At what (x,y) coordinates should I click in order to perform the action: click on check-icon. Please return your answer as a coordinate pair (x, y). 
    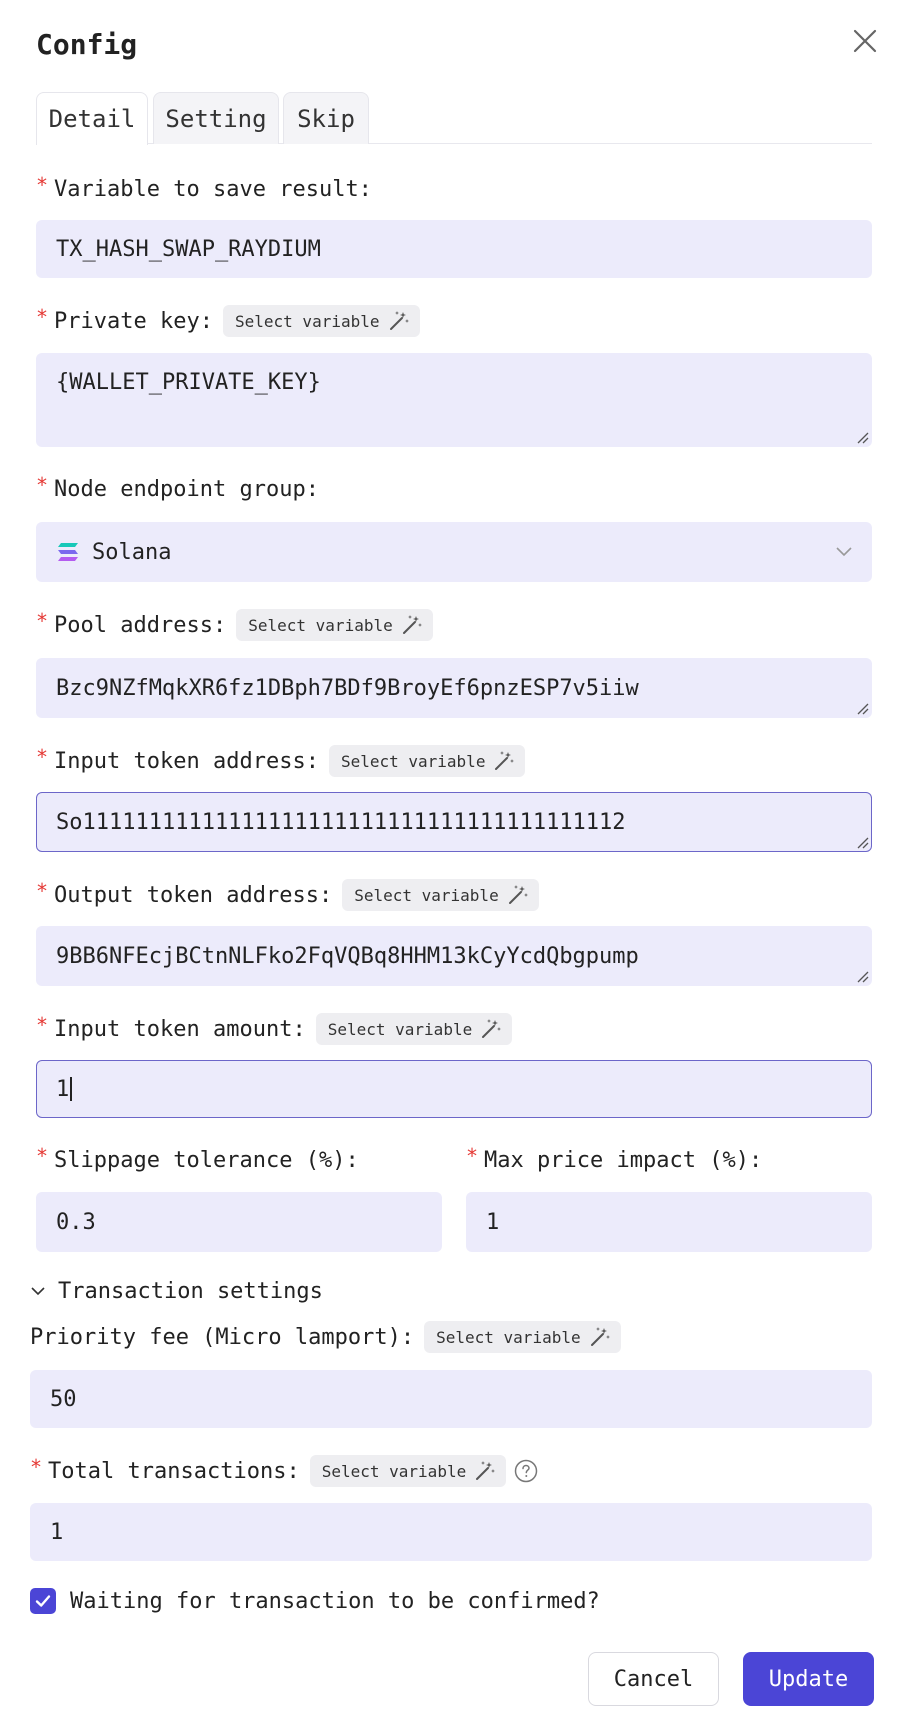
    Looking at the image, I should click on (43, 1601).